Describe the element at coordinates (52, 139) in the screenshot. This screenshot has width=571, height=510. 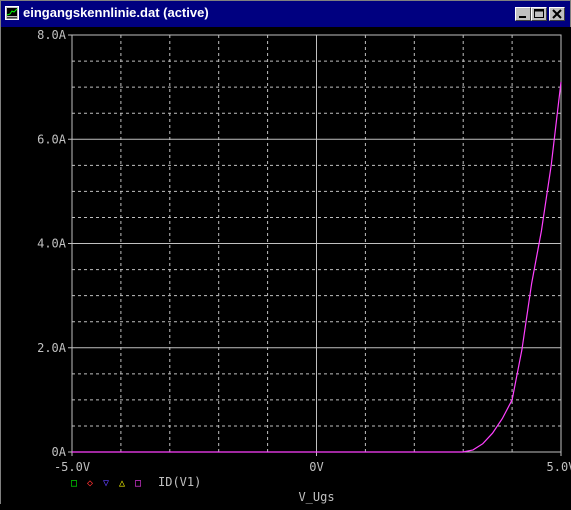
I see `y-tick-label: 6.0A` at that location.